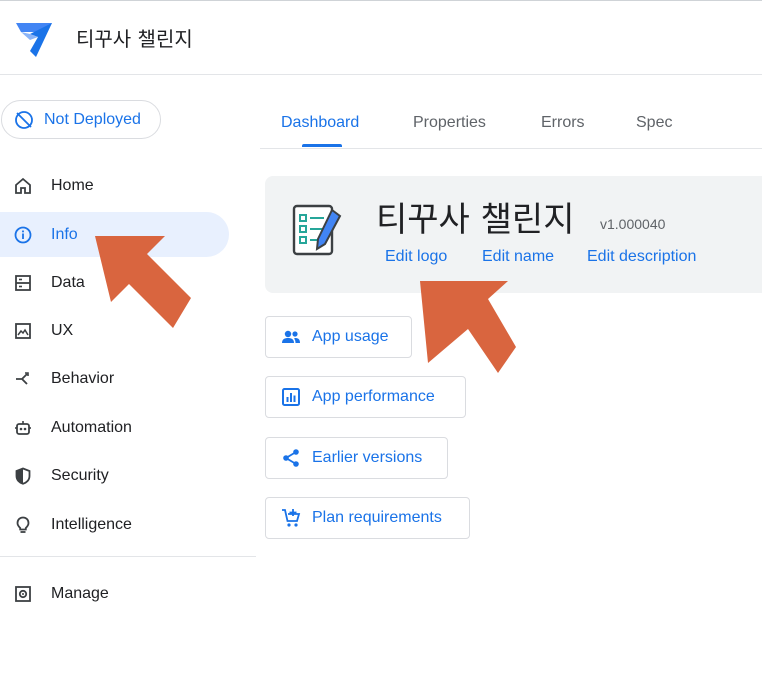  What do you see at coordinates (24, 119) in the screenshot?
I see `not-deployed-icon` at bounding box center [24, 119].